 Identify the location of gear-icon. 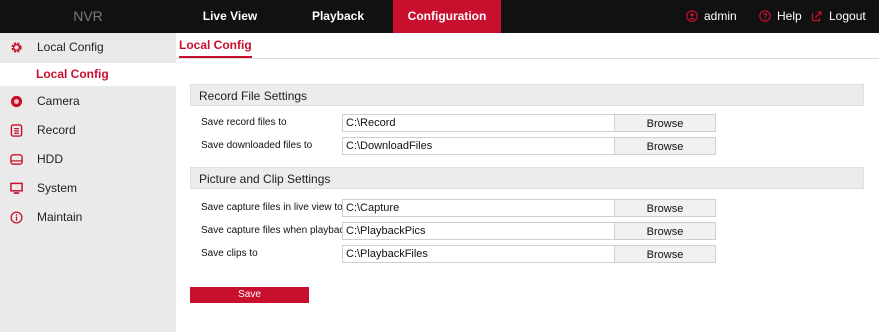
(16, 47).